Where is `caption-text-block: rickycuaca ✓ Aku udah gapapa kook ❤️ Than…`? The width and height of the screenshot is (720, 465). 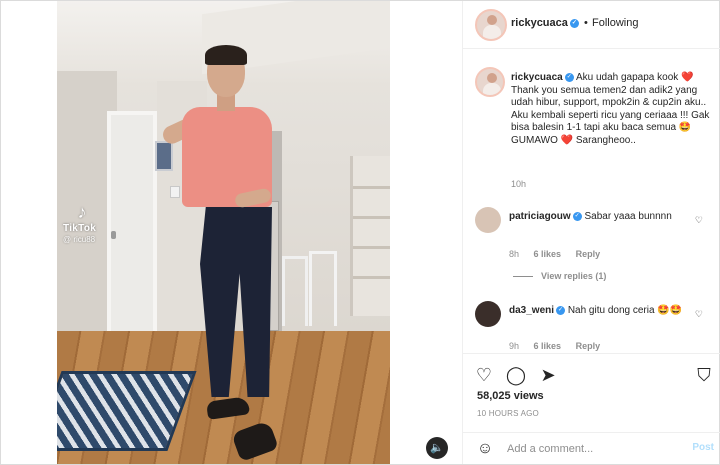 caption-text-block: rickycuaca ✓ Aku udah gapapa kook ❤️ Than… is located at coordinates (611, 109).